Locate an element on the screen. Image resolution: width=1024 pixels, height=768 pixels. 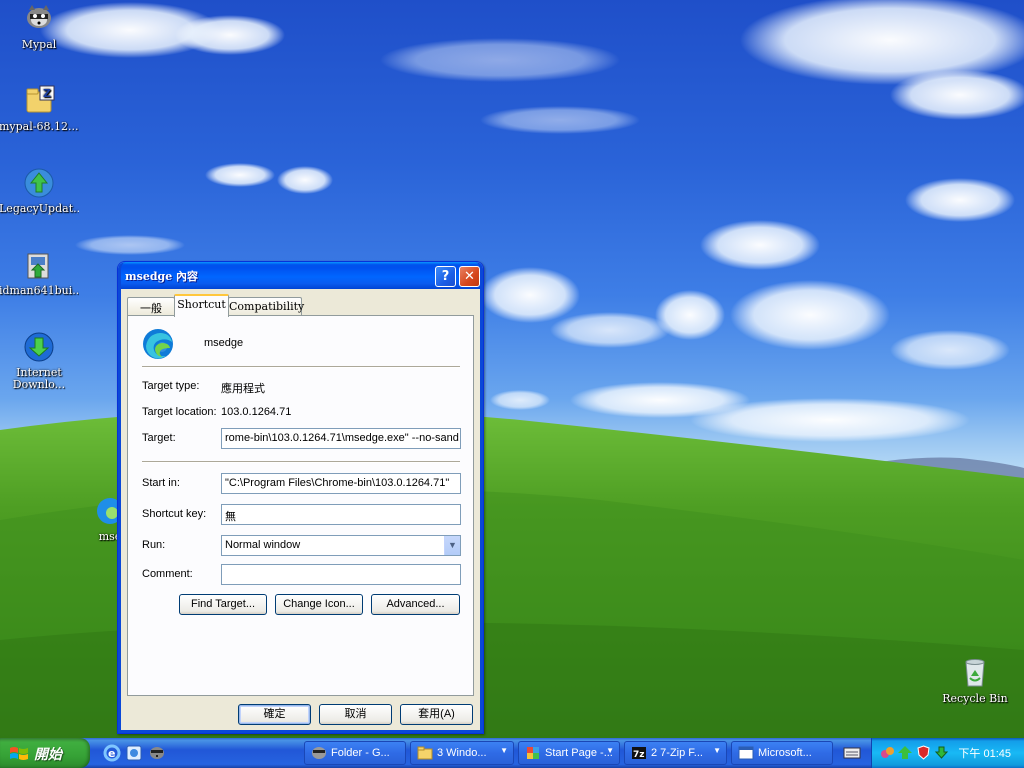
security-shield-icon is located at coordinates (923, 752).